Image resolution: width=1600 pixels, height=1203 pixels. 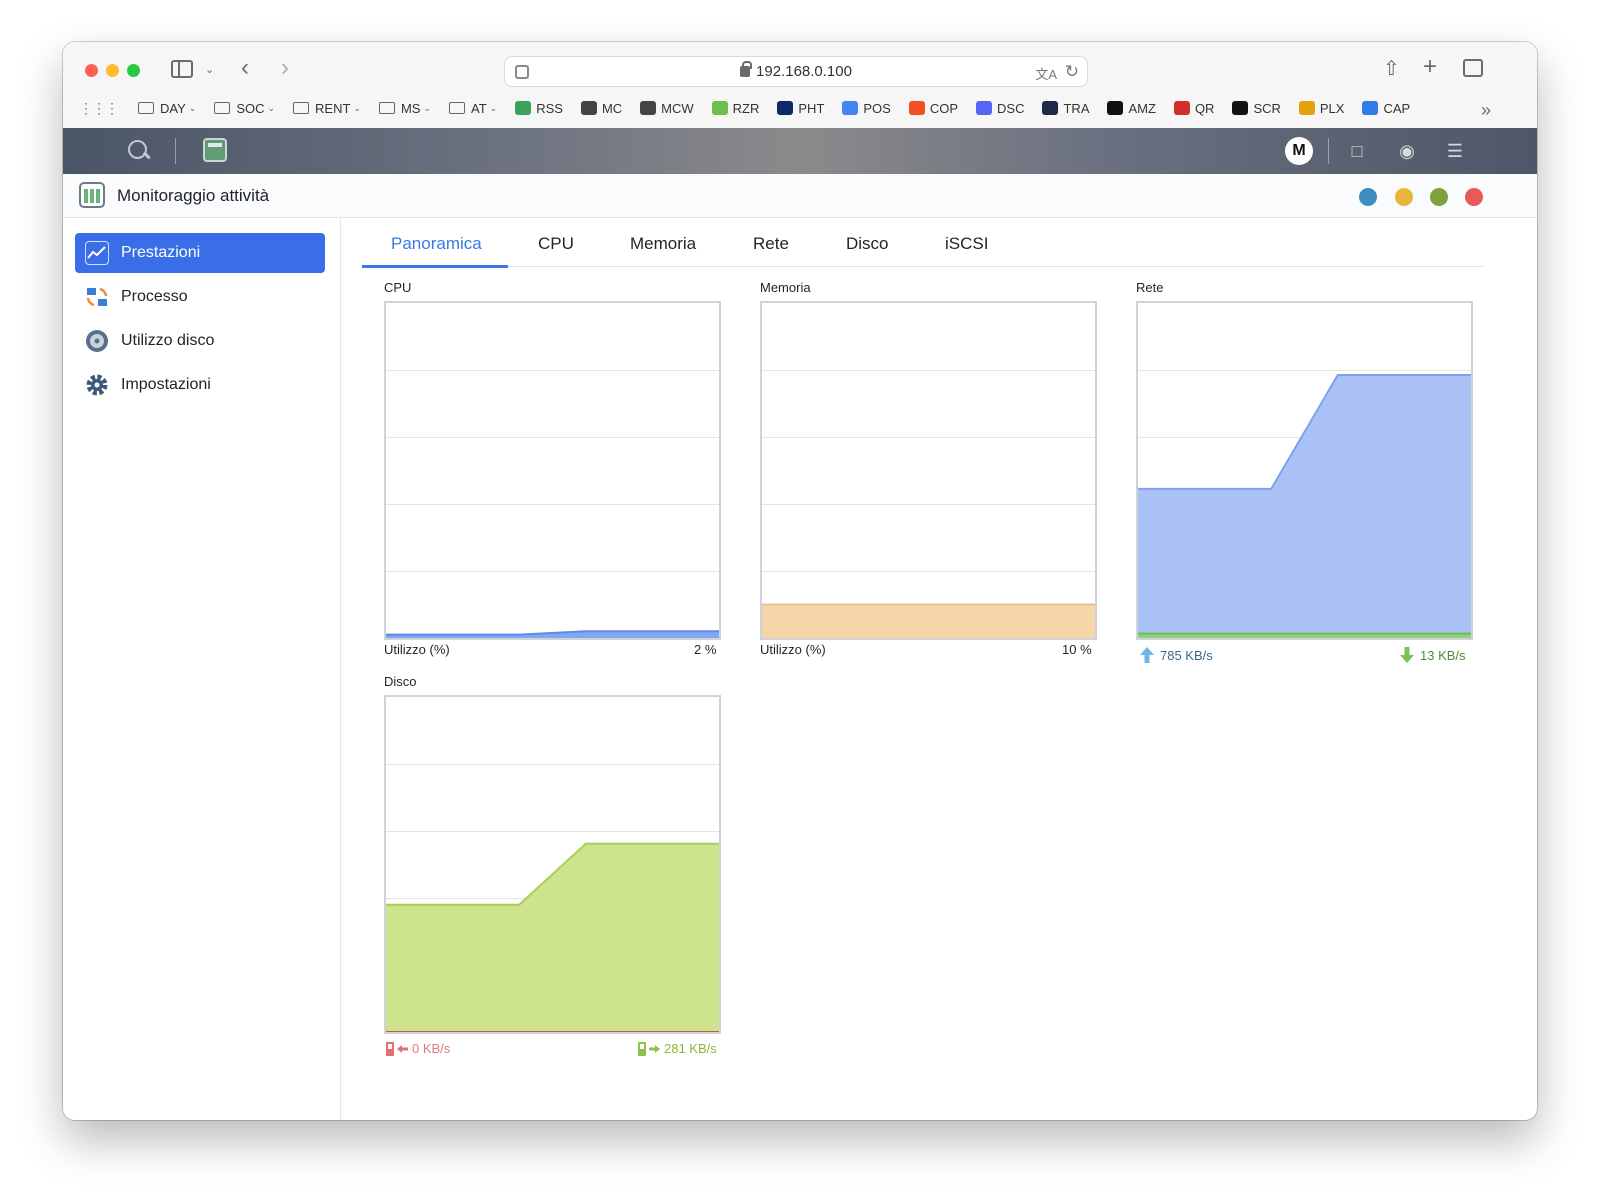 I want to click on bookmark-cap: CAP, so click(x=1386, y=108).